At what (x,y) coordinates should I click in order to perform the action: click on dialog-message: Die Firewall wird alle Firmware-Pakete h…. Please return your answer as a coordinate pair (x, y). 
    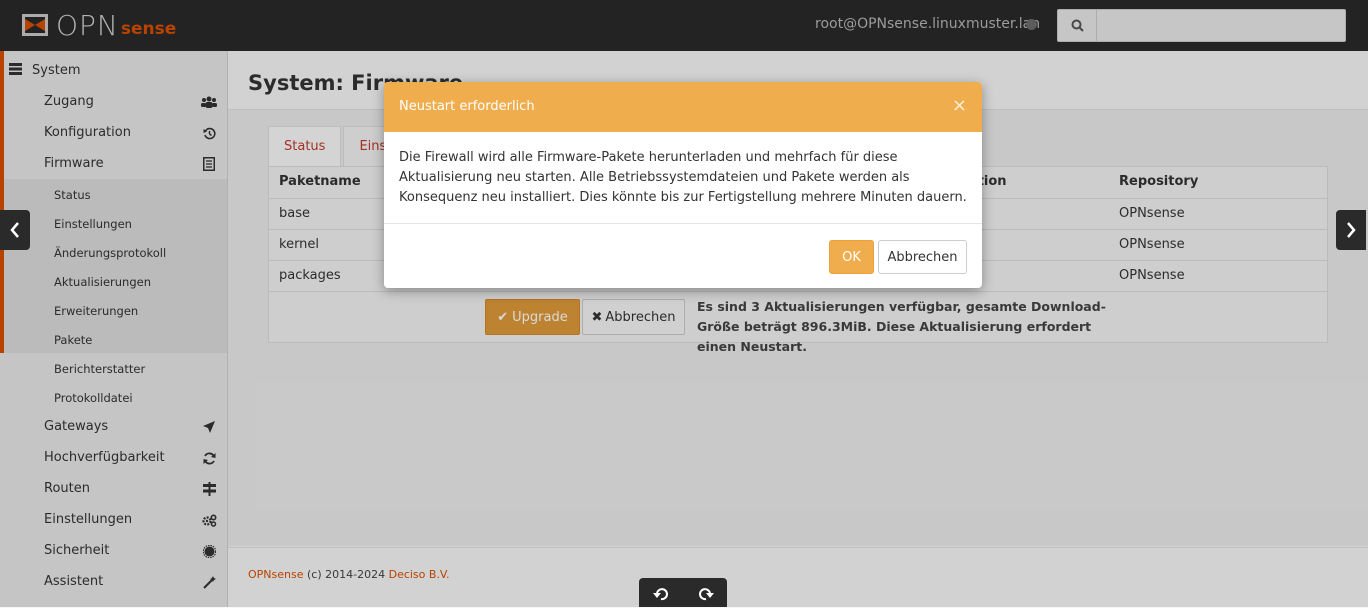
    Looking at the image, I should click on (683, 177).